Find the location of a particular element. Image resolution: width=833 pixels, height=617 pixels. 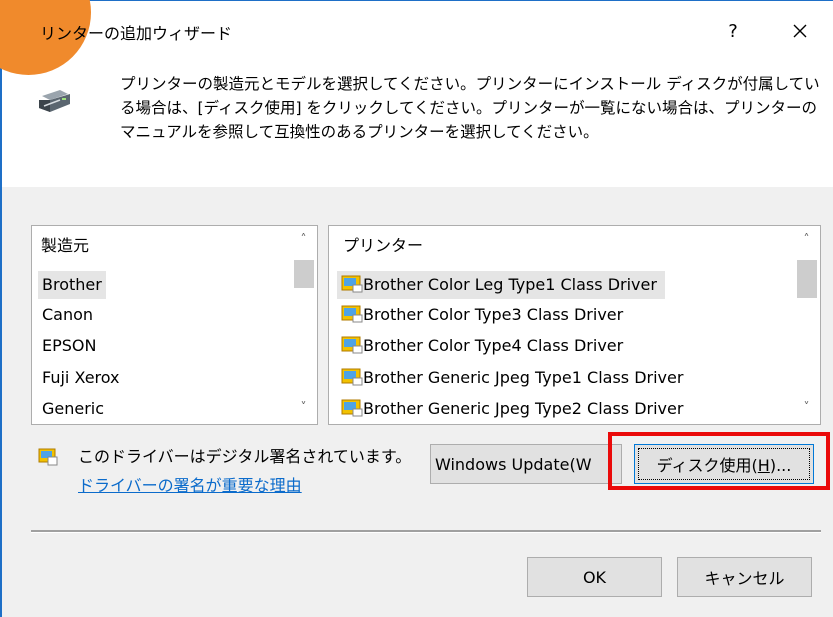

window-border is located at coordinates (1, 308).